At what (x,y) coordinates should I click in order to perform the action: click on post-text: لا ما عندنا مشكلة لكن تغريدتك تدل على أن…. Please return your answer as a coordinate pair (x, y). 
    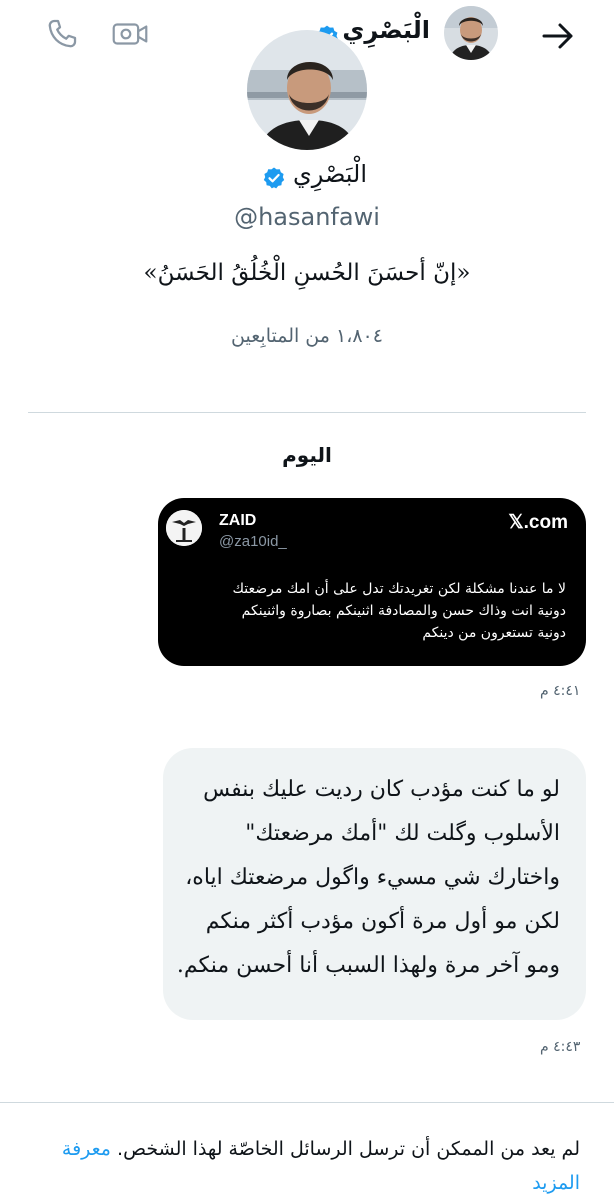
    Looking at the image, I should click on (366, 611).